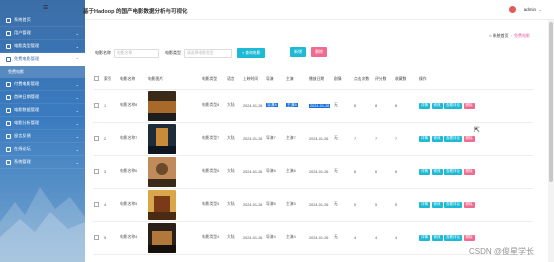 This screenshot has height=262, width=554. I want to click on col-type: 电影类型, so click(213, 80).